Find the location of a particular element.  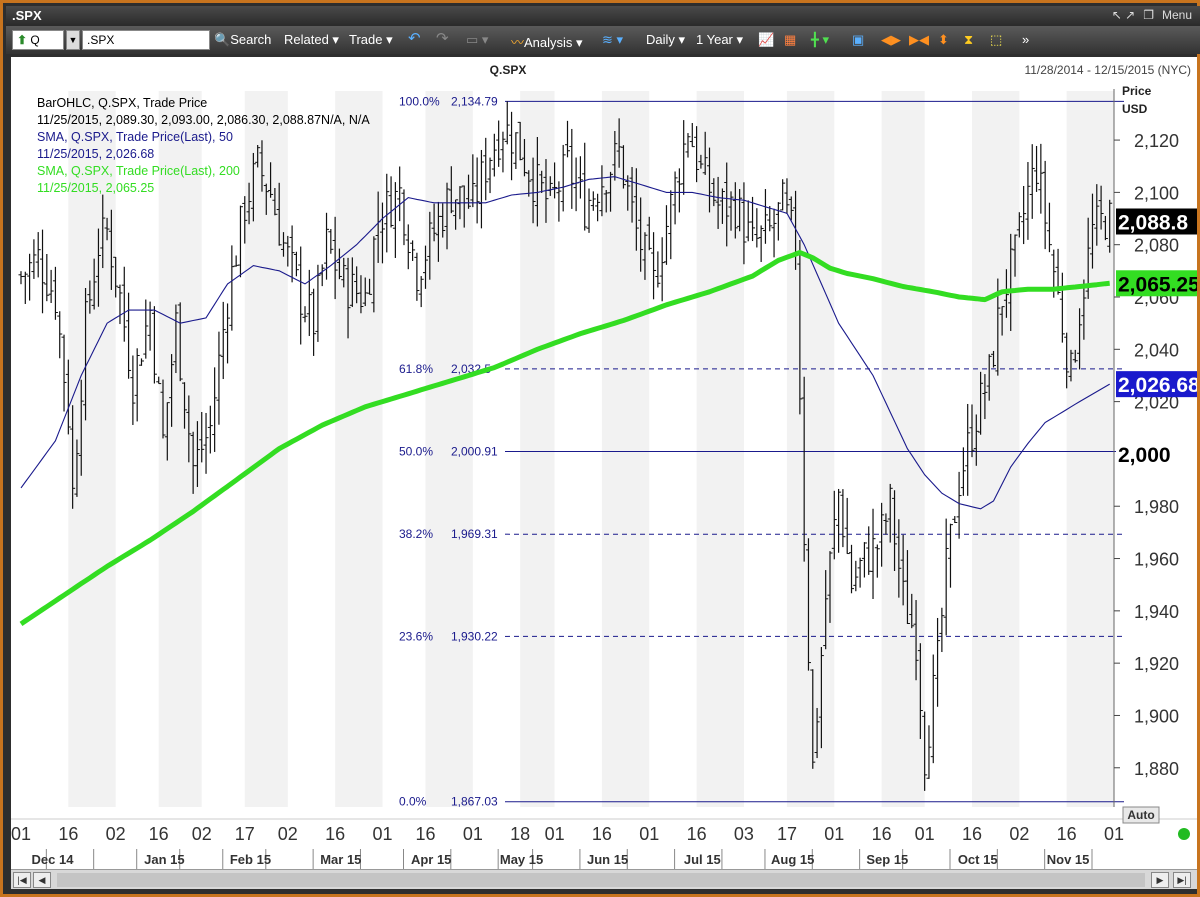

price-tick-label: 1,900 is located at coordinates (1156, 716).